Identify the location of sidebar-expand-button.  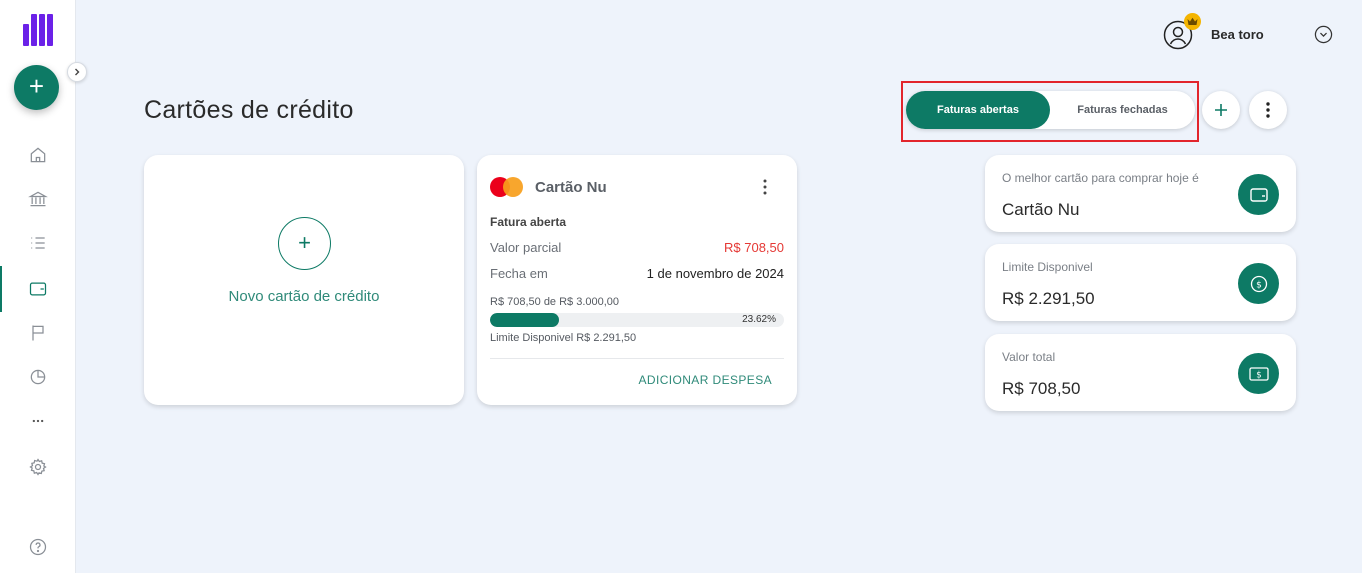
(77, 72).